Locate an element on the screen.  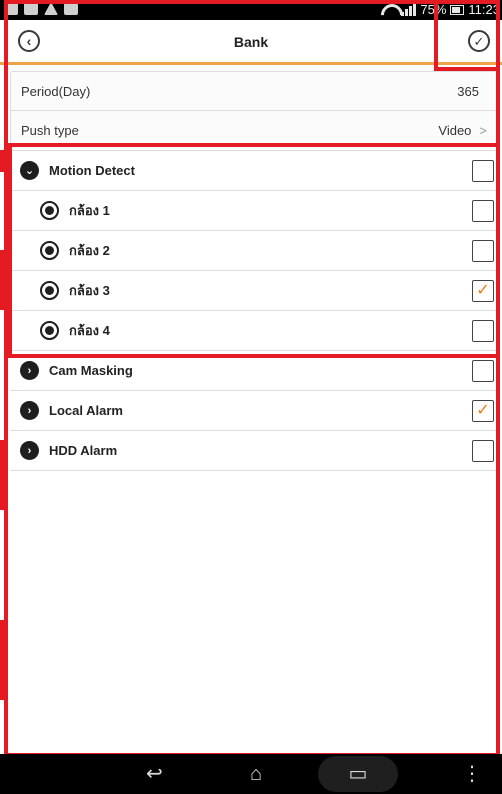
camera-label: กล้อง 1 is located at coordinates (89, 210).